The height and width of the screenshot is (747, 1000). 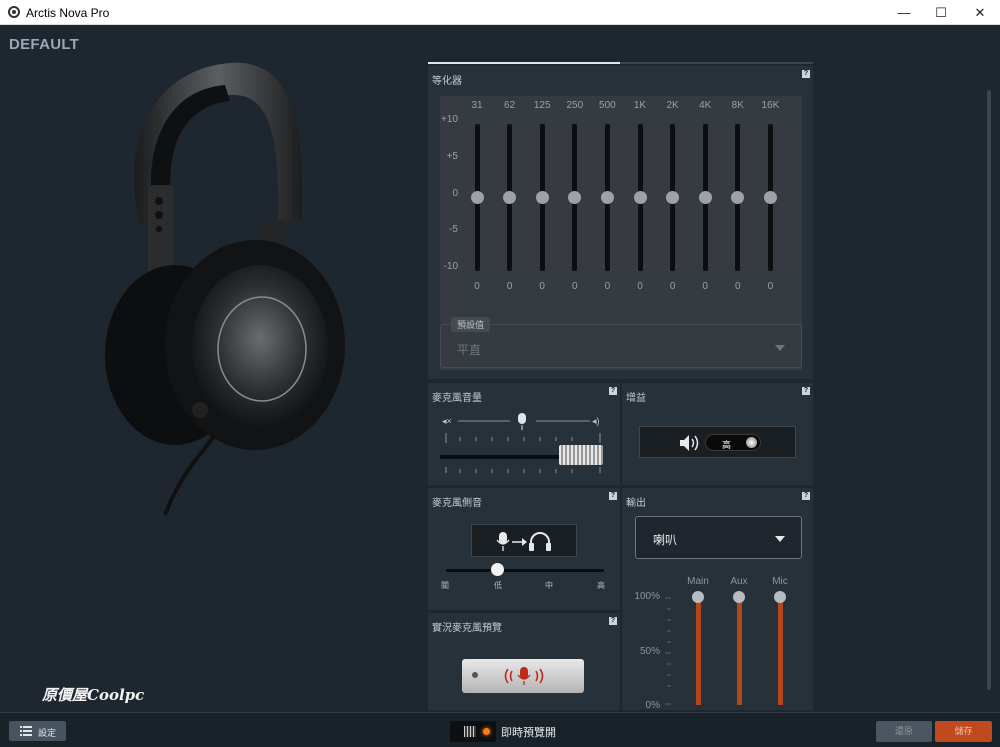 I want to click on settings-label: 設定, so click(x=47, y=733).